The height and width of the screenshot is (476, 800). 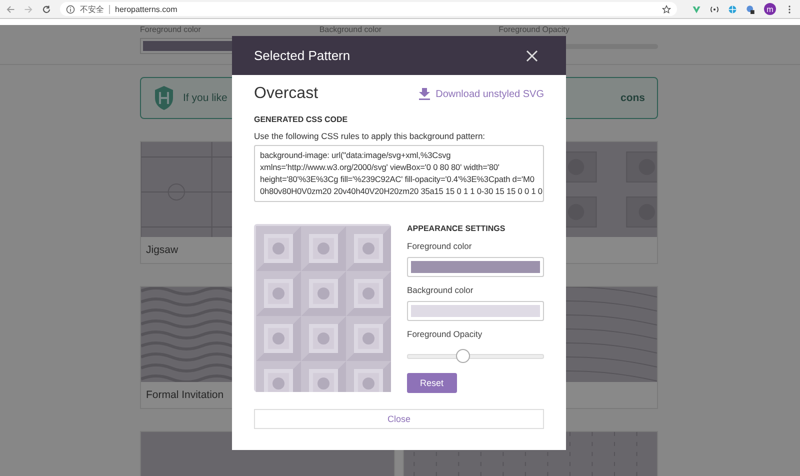 What do you see at coordinates (666, 9) in the screenshot?
I see `star-icon` at bounding box center [666, 9].